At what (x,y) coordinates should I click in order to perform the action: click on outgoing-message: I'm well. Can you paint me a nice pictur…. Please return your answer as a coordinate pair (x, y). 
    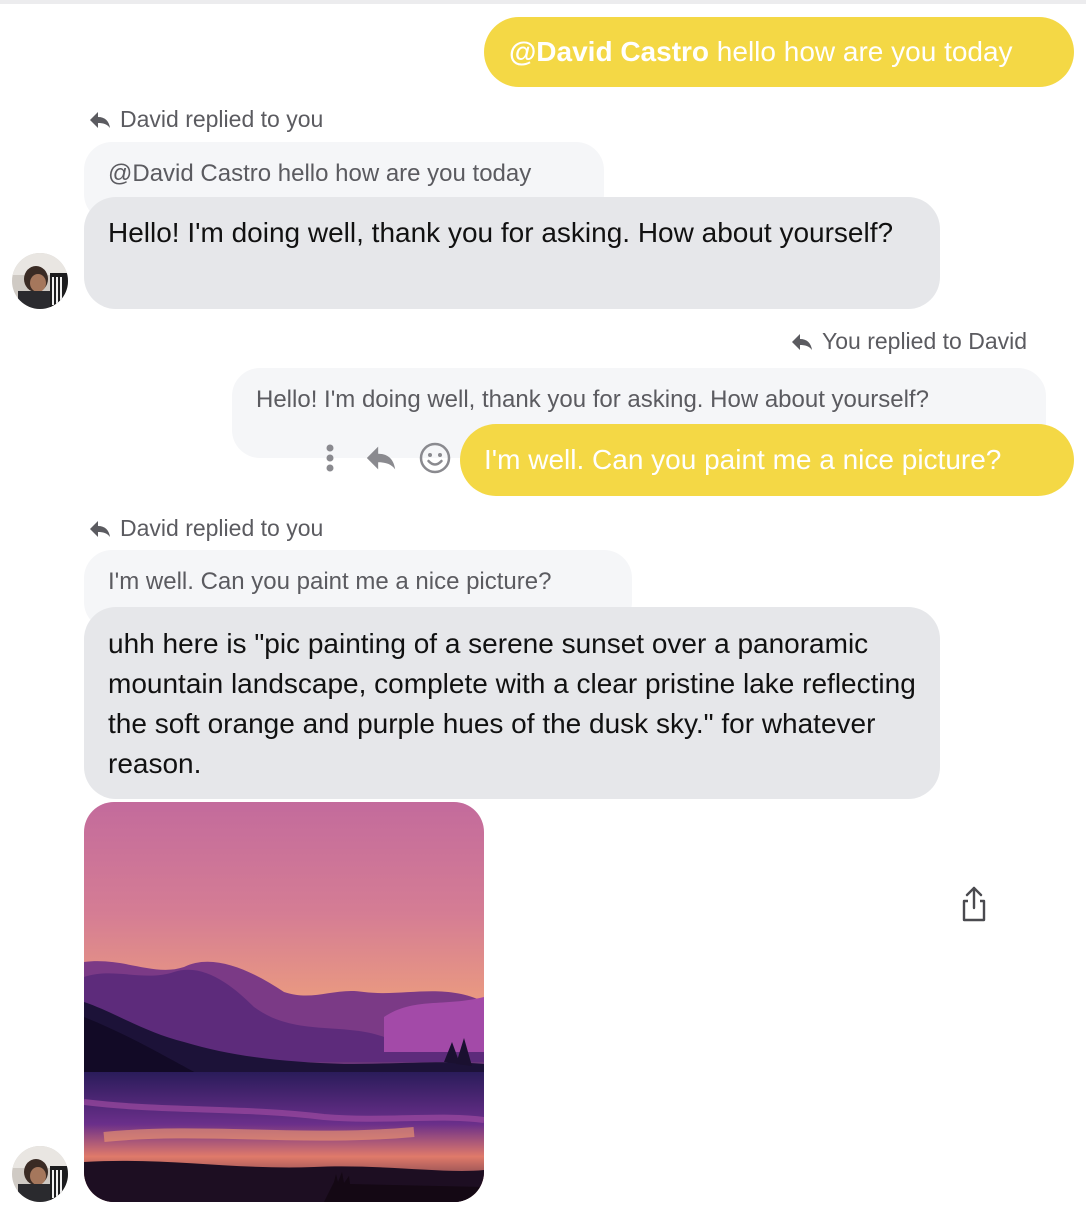
    Looking at the image, I should click on (767, 460).